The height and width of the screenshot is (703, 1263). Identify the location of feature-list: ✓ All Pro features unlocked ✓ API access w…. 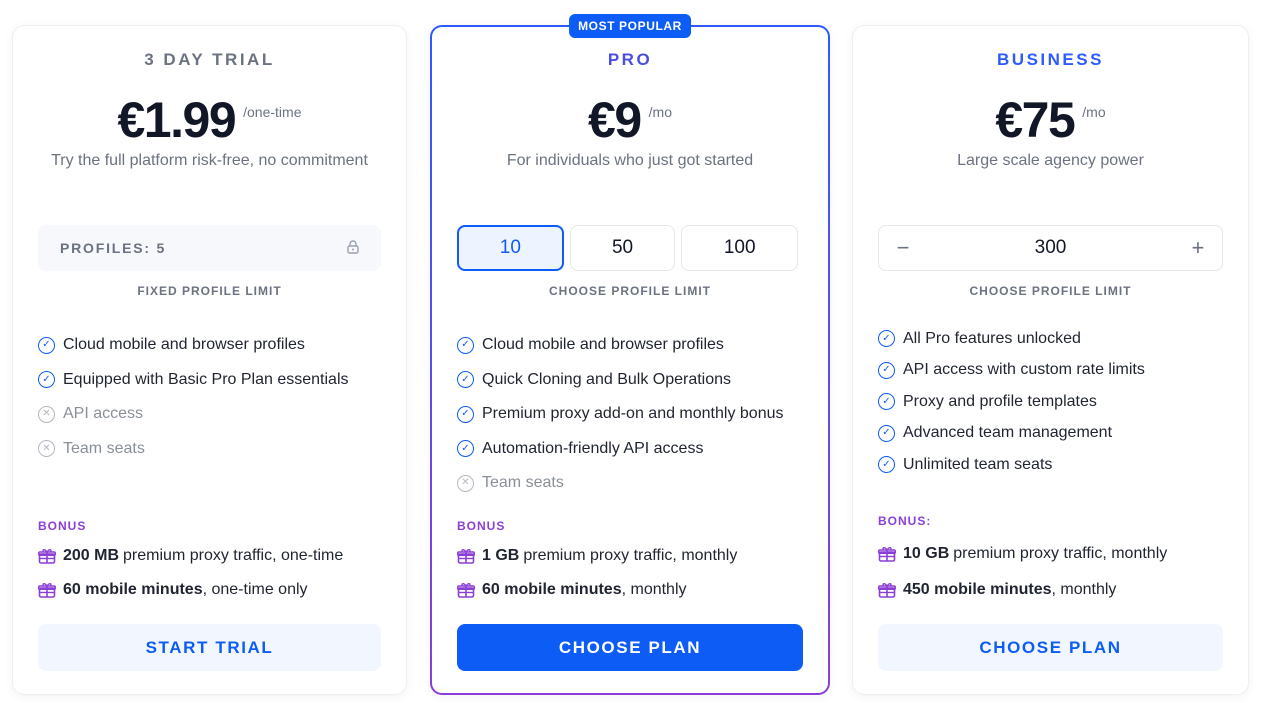
(1053, 402).